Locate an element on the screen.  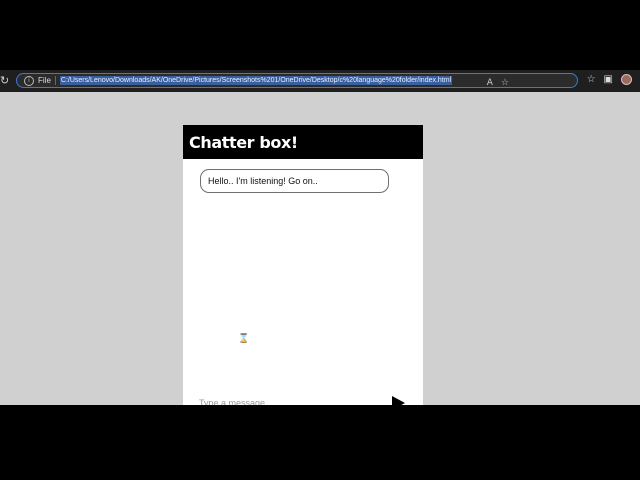
info-icon: i is located at coordinates (29, 80).